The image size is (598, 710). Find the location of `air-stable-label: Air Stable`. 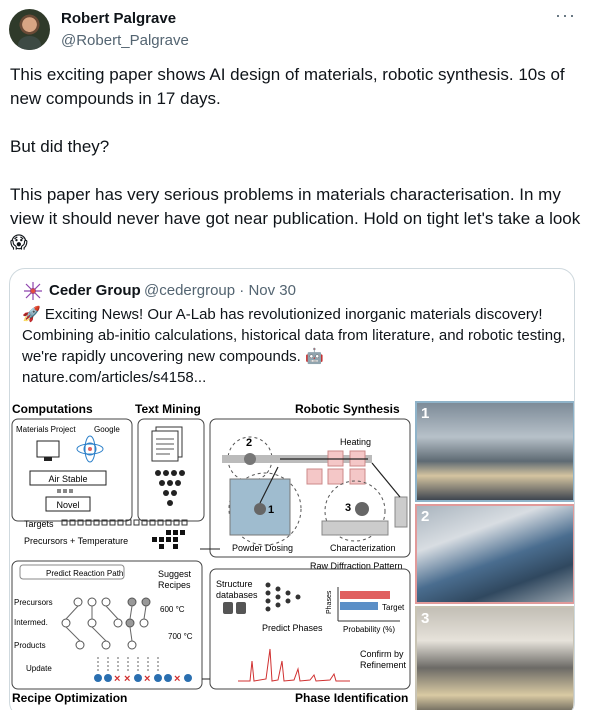

air-stable-label: Air Stable is located at coordinates (67, 479).